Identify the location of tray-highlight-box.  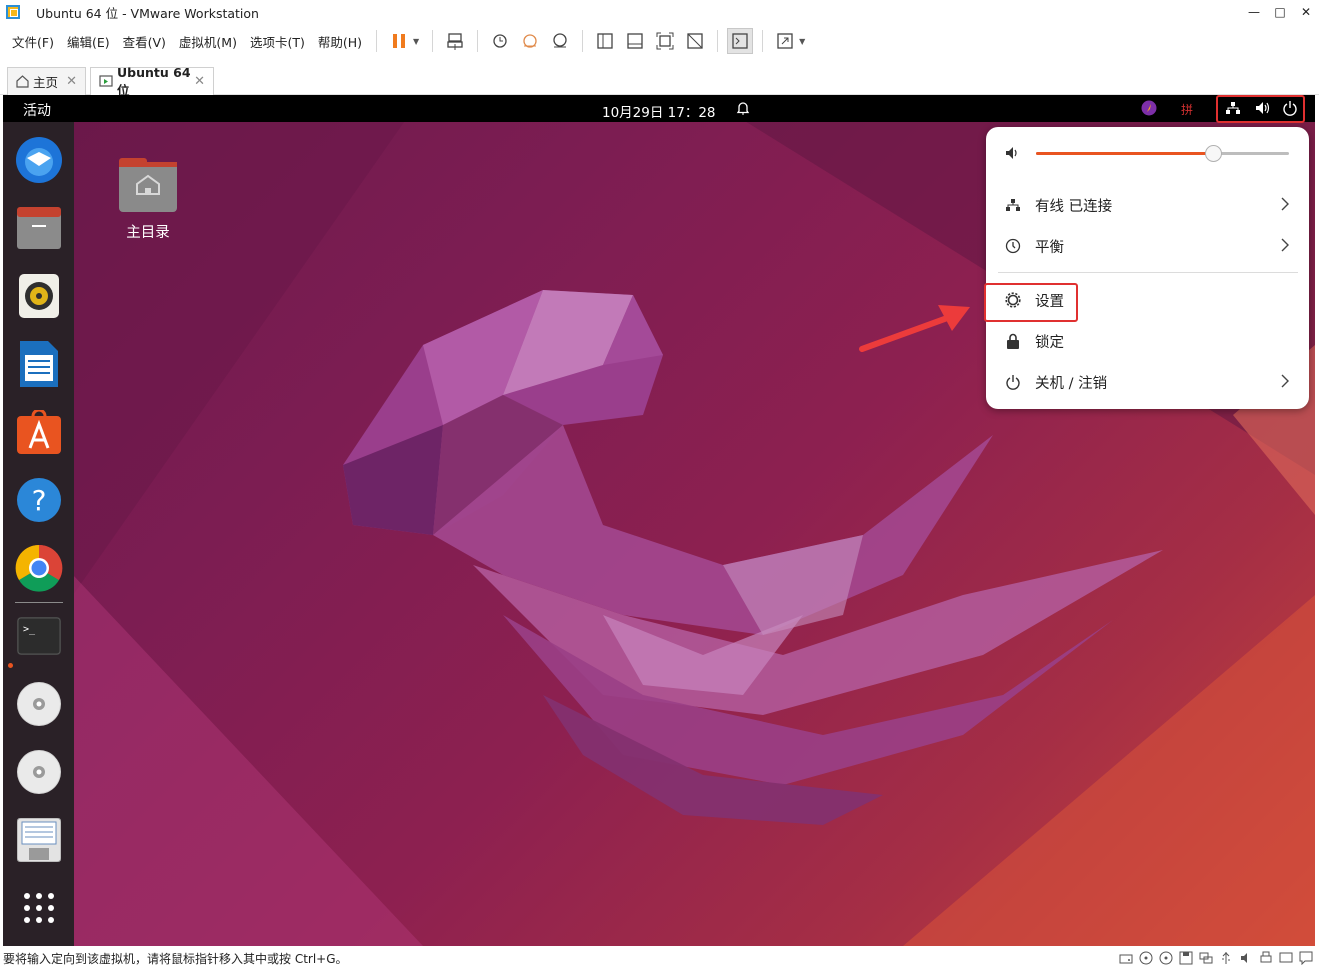
(1260, 109).